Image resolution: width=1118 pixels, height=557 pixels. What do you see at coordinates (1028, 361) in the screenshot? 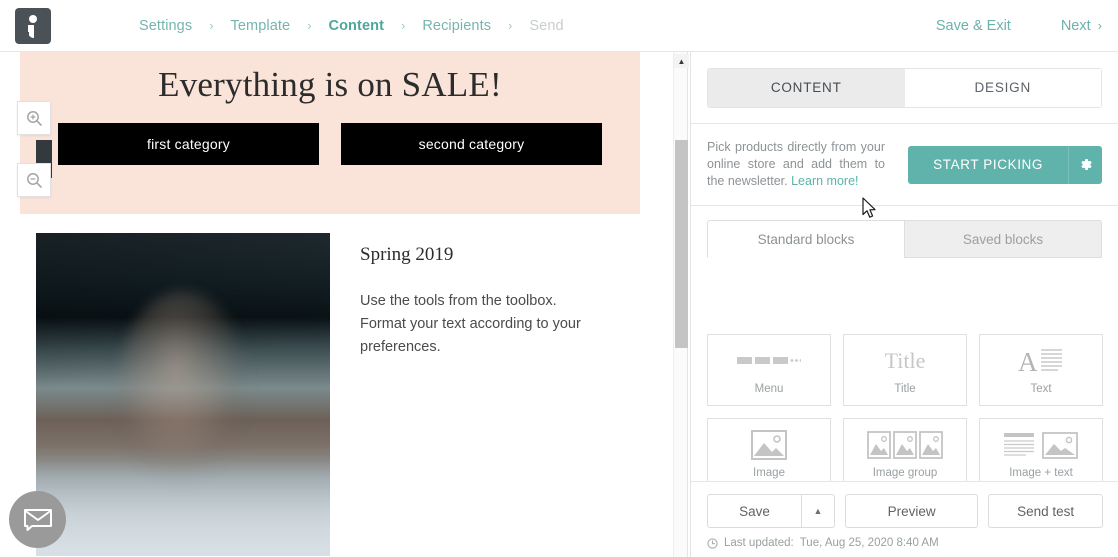
I see `svg-text: A` at bounding box center [1028, 361].